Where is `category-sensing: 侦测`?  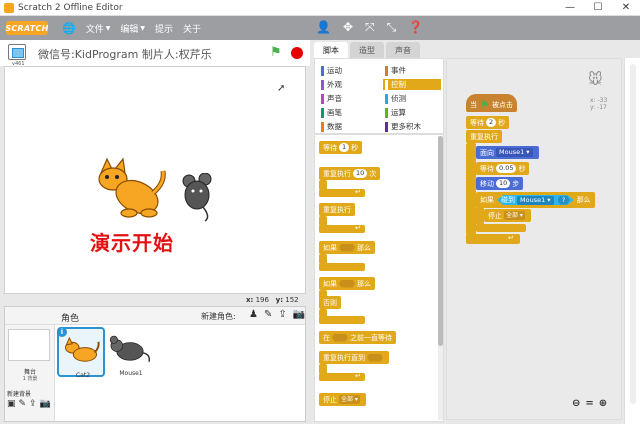
category-sensing: 侦测 is located at coordinates (412, 98).